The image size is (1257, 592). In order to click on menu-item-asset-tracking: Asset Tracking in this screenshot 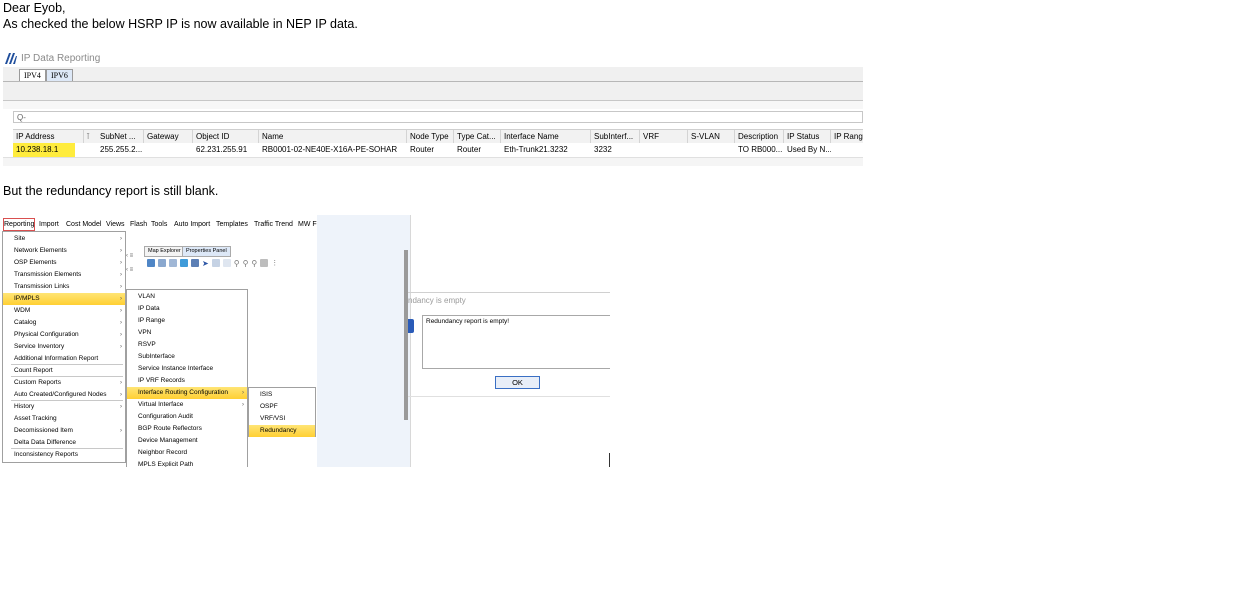, I will do `click(64, 419)`.